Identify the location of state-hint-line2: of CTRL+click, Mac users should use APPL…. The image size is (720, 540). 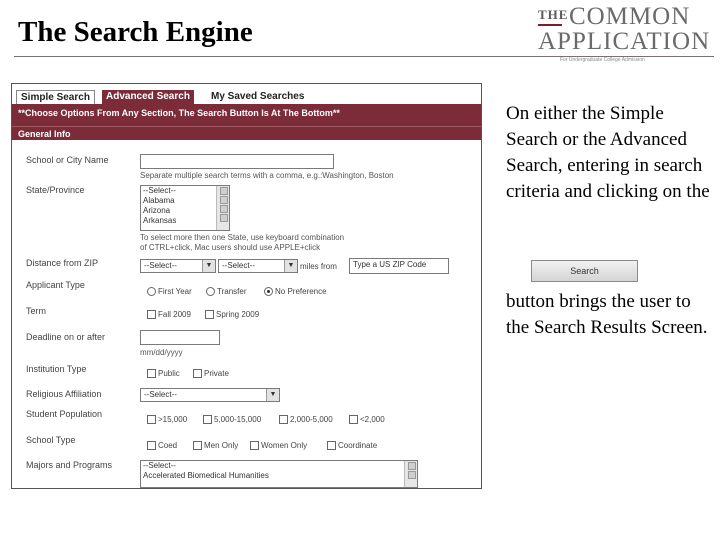
(230, 247).